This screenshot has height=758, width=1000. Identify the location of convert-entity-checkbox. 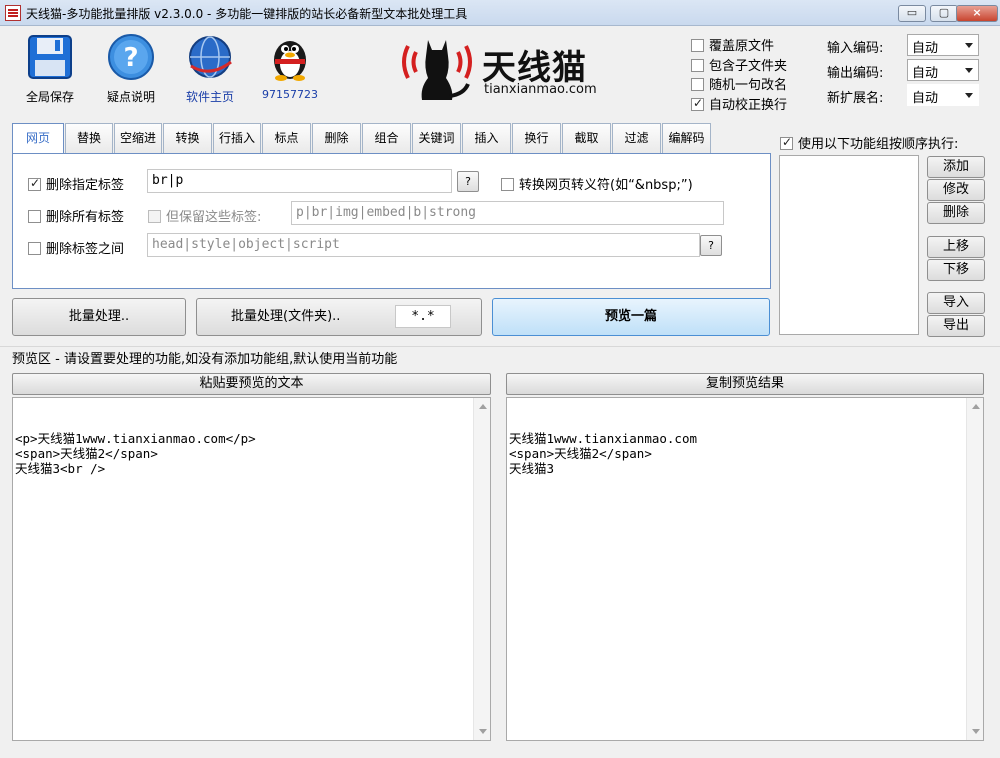
(507, 184).